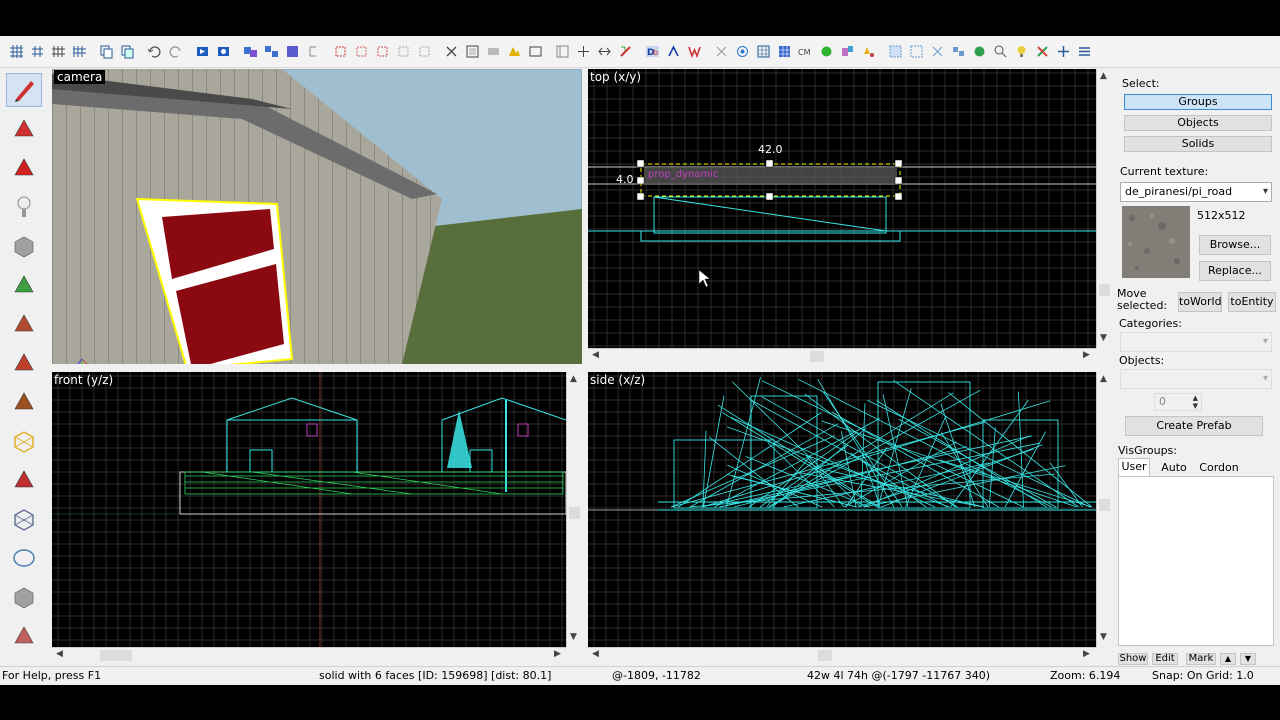 This screenshot has height=720, width=1280. I want to click on clip-tool-icon, so click(24, 441).